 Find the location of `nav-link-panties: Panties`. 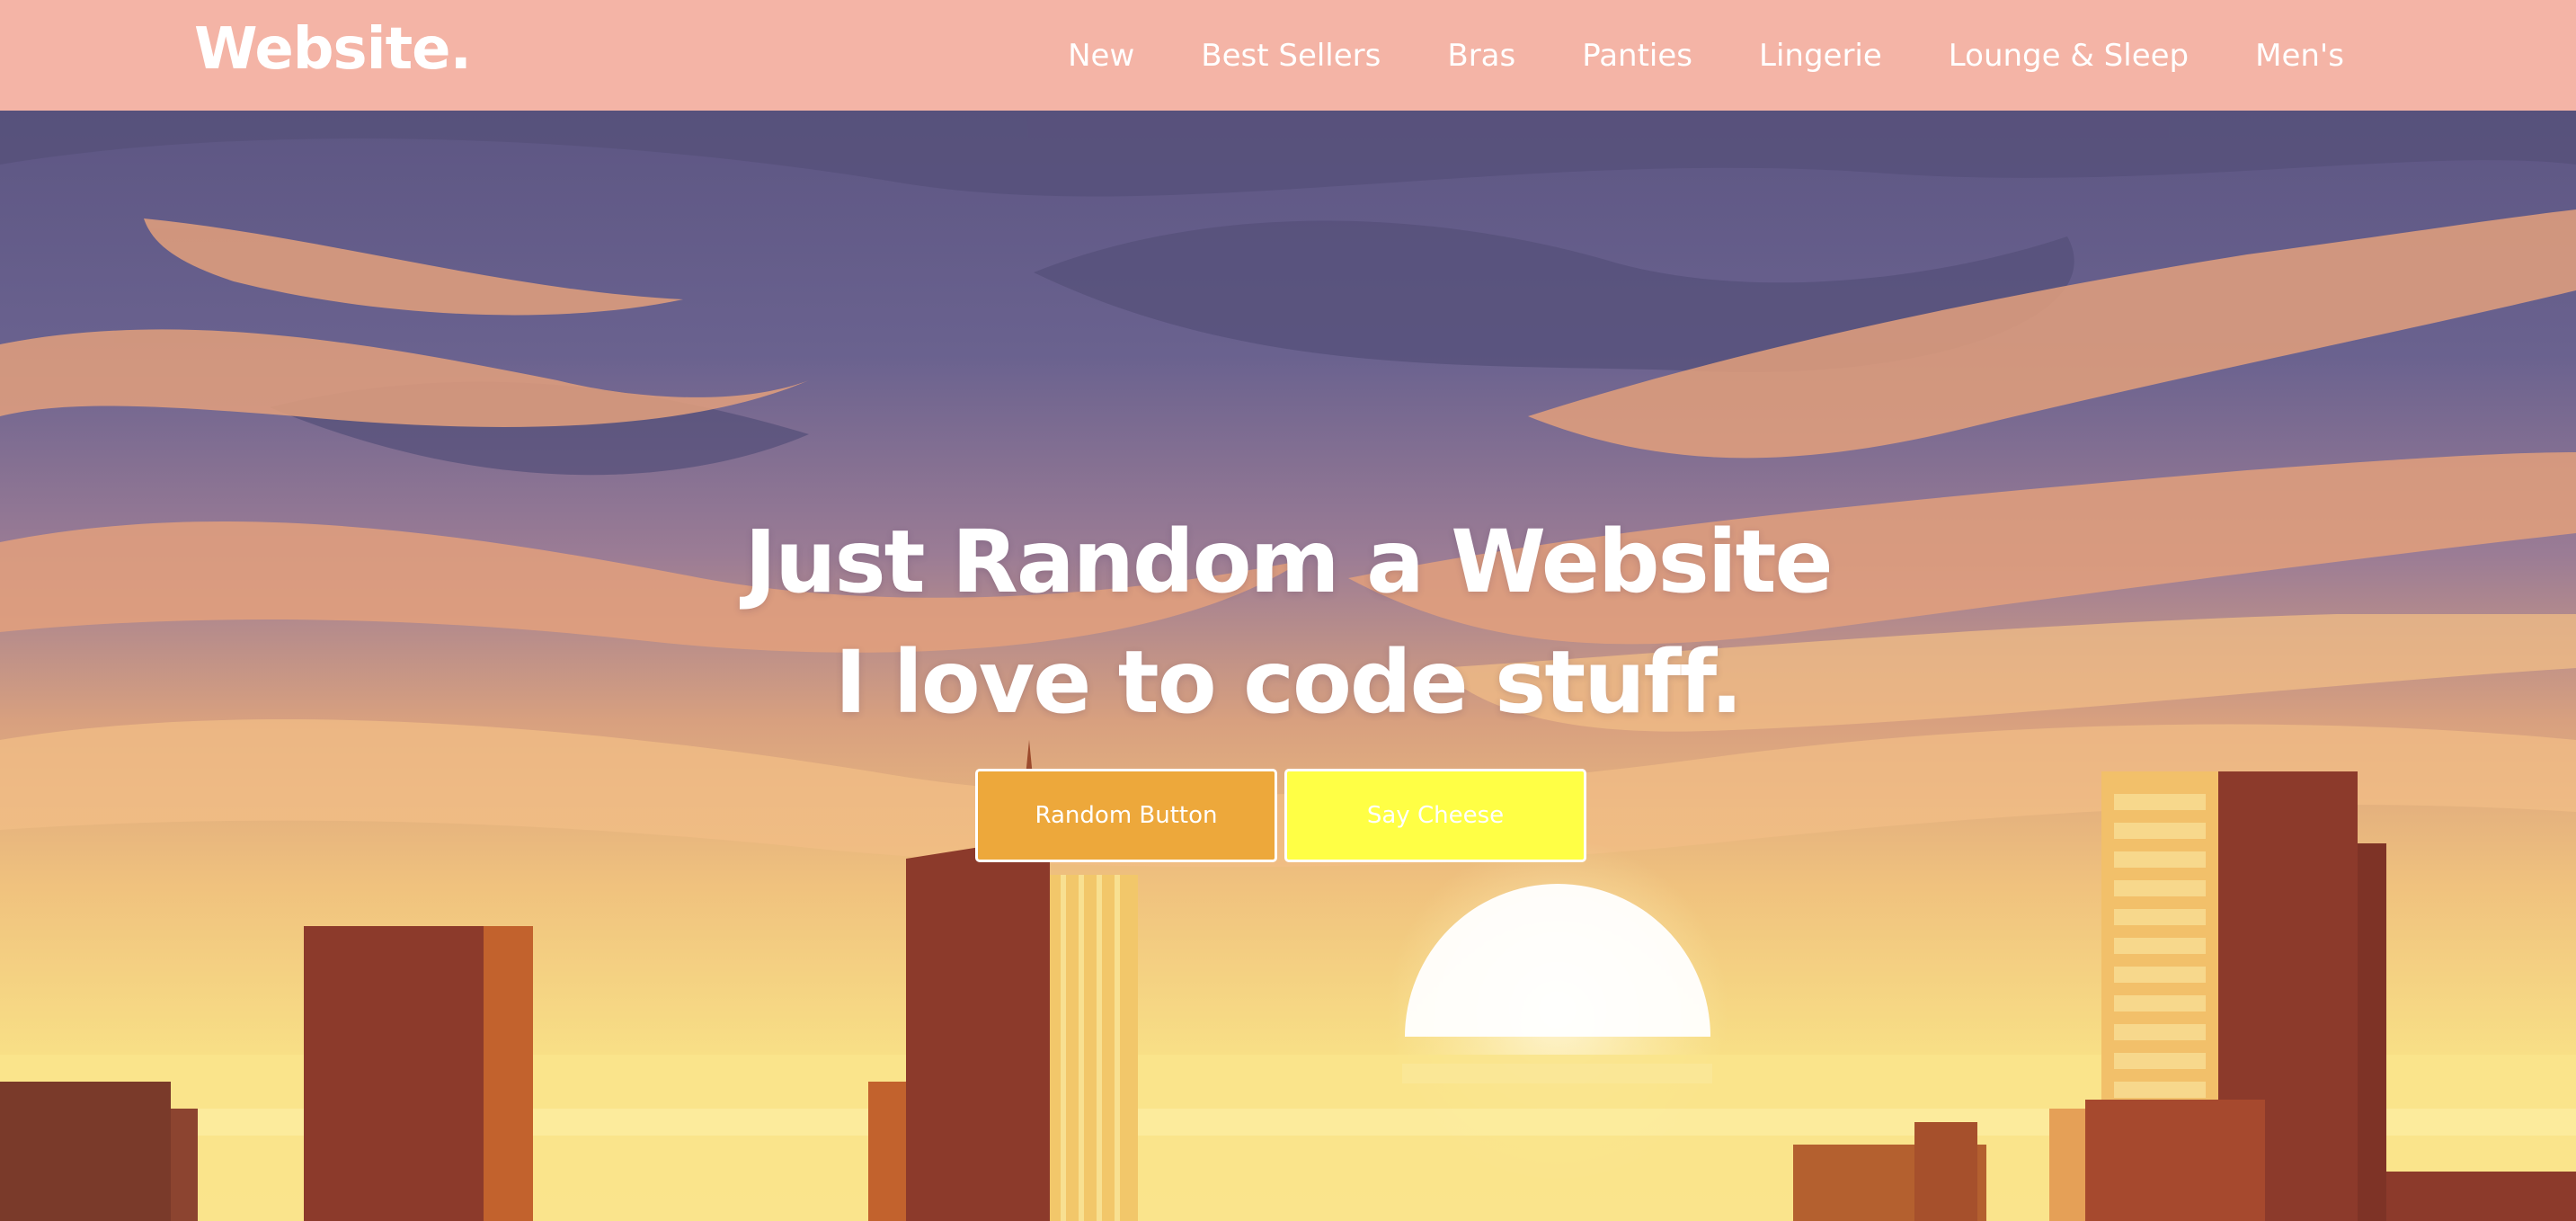

nav-link-panties: Panties is located at coordinates (1637, 56).